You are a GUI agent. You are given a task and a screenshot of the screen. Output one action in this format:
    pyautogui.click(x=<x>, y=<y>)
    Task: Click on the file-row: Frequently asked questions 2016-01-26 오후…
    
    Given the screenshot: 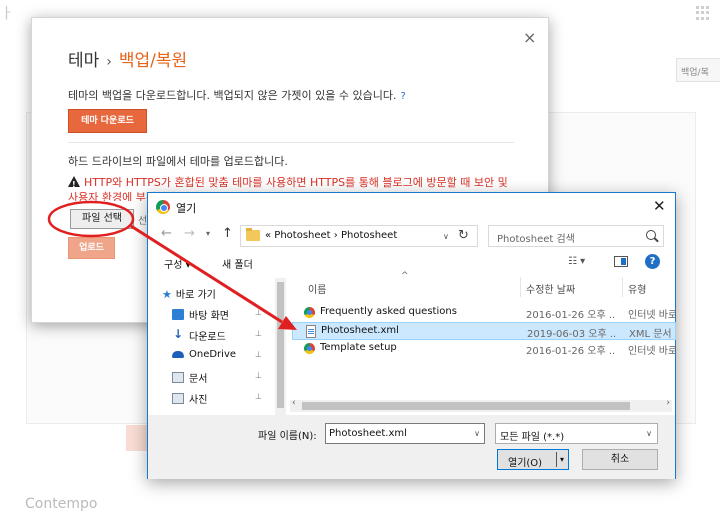 What is the action you would take?
    pyautogui.click(x=484, y=313)
    